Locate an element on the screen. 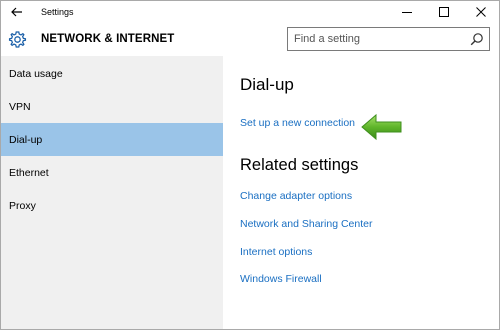 Image resolution: width=500 pixels, height=330 pixels. sidebar-item-dial-up: Dial-up is located at coordinates (112, 139).